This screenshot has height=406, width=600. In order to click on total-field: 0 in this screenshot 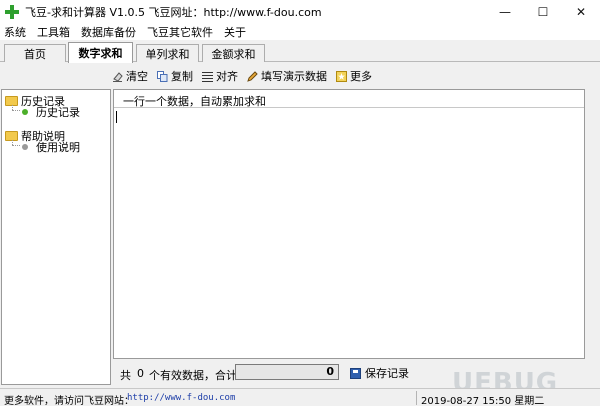, I will do `click(287, 372)`.